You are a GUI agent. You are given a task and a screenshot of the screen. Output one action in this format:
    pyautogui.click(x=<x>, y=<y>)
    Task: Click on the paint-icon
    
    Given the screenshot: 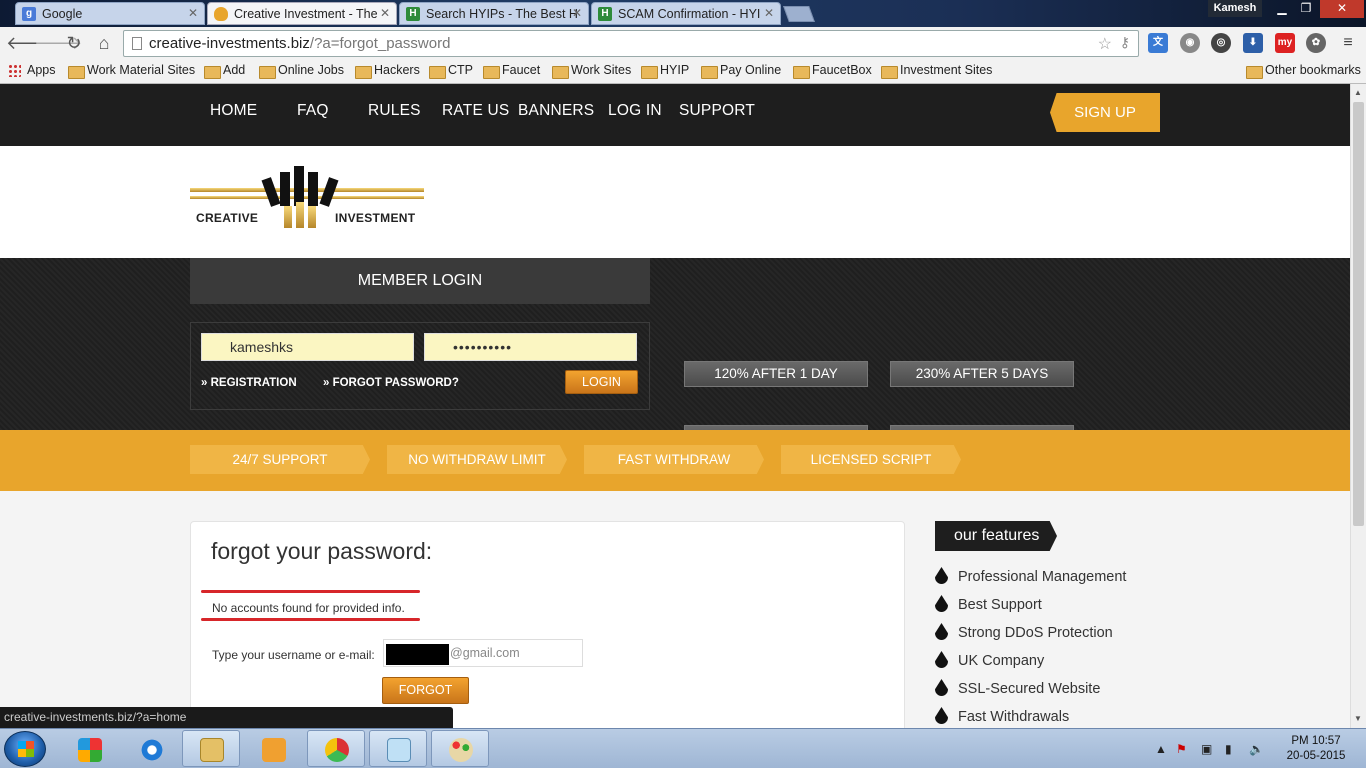 What is the action you would take?
    pyautogui.click(x=460, y=748)
    